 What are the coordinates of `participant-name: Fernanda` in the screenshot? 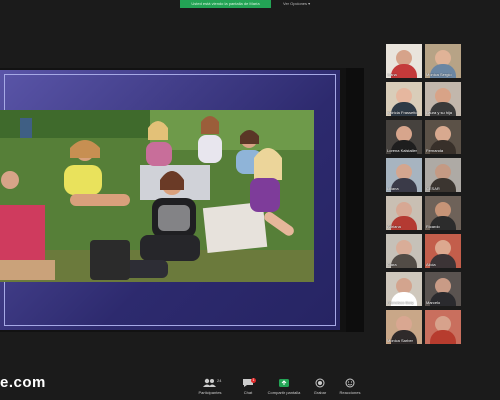 It's located at (435, 150).